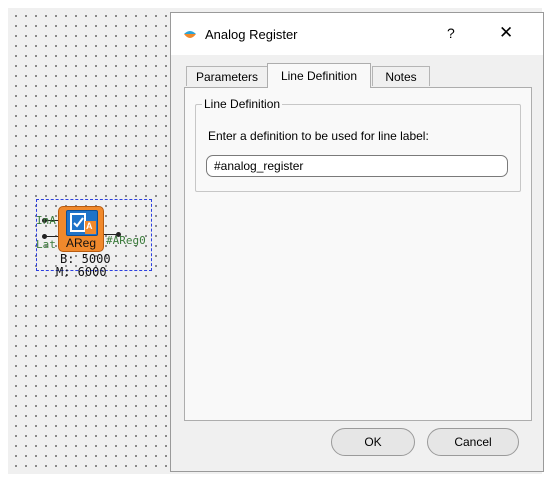 This screenshot has width=550, height=480. Describe the element at coordinates (473, 442) in the screenshot. I see `cancel-button: Cancel` at that location.